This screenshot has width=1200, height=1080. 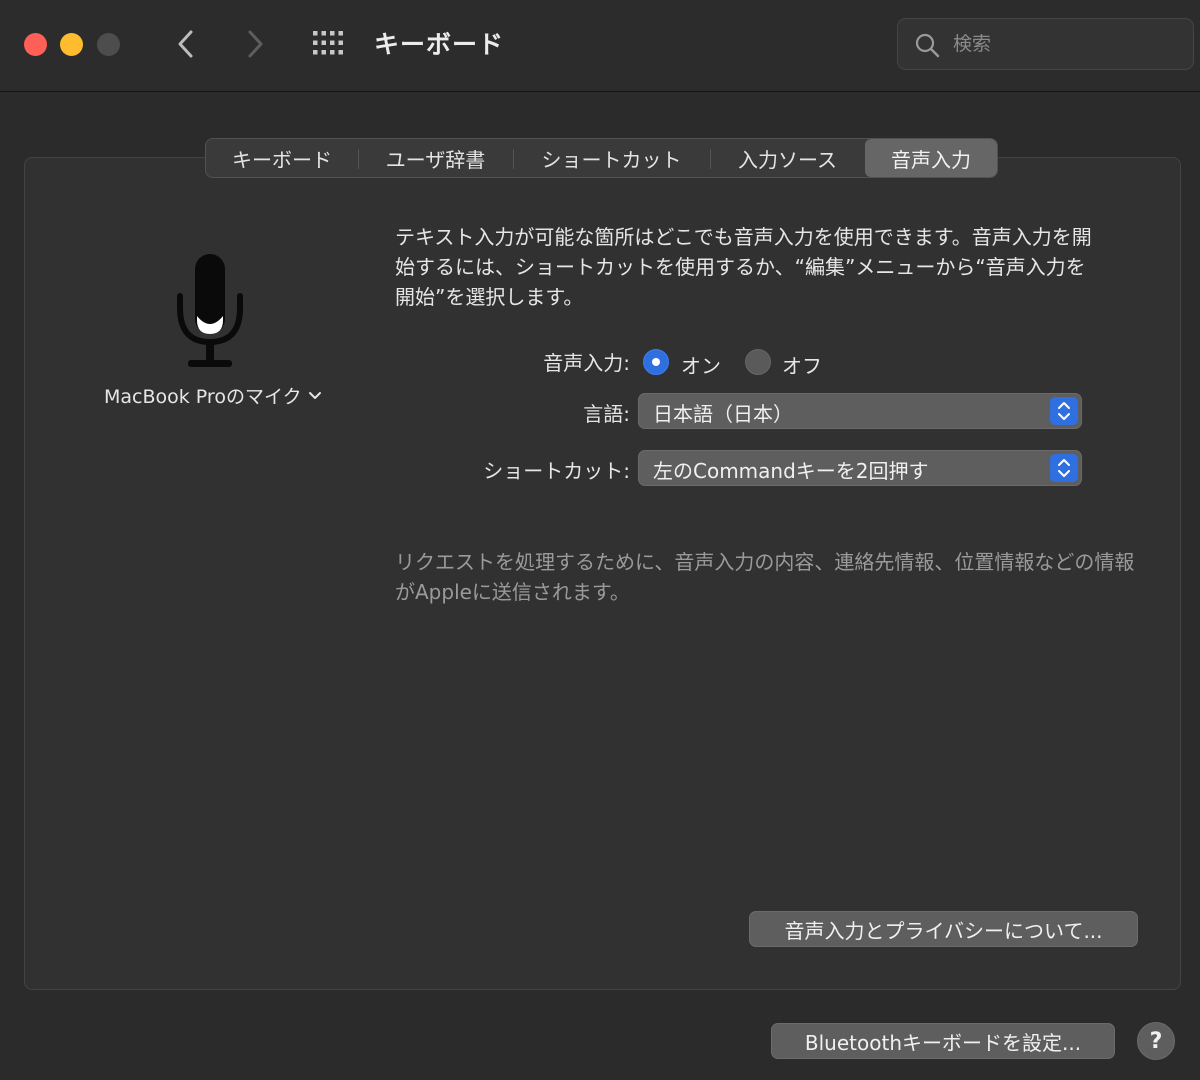 I want to click on tab-bar: キーボード ユーザ辞書 ショートカット 入力ソース 音声入力, so click(x=601, y=158).